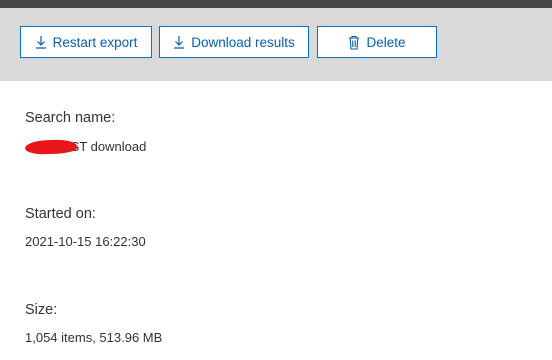 This screenshot has height=360, width=552. I want to click on restart-export-label: Restart export, so click(95, 42).